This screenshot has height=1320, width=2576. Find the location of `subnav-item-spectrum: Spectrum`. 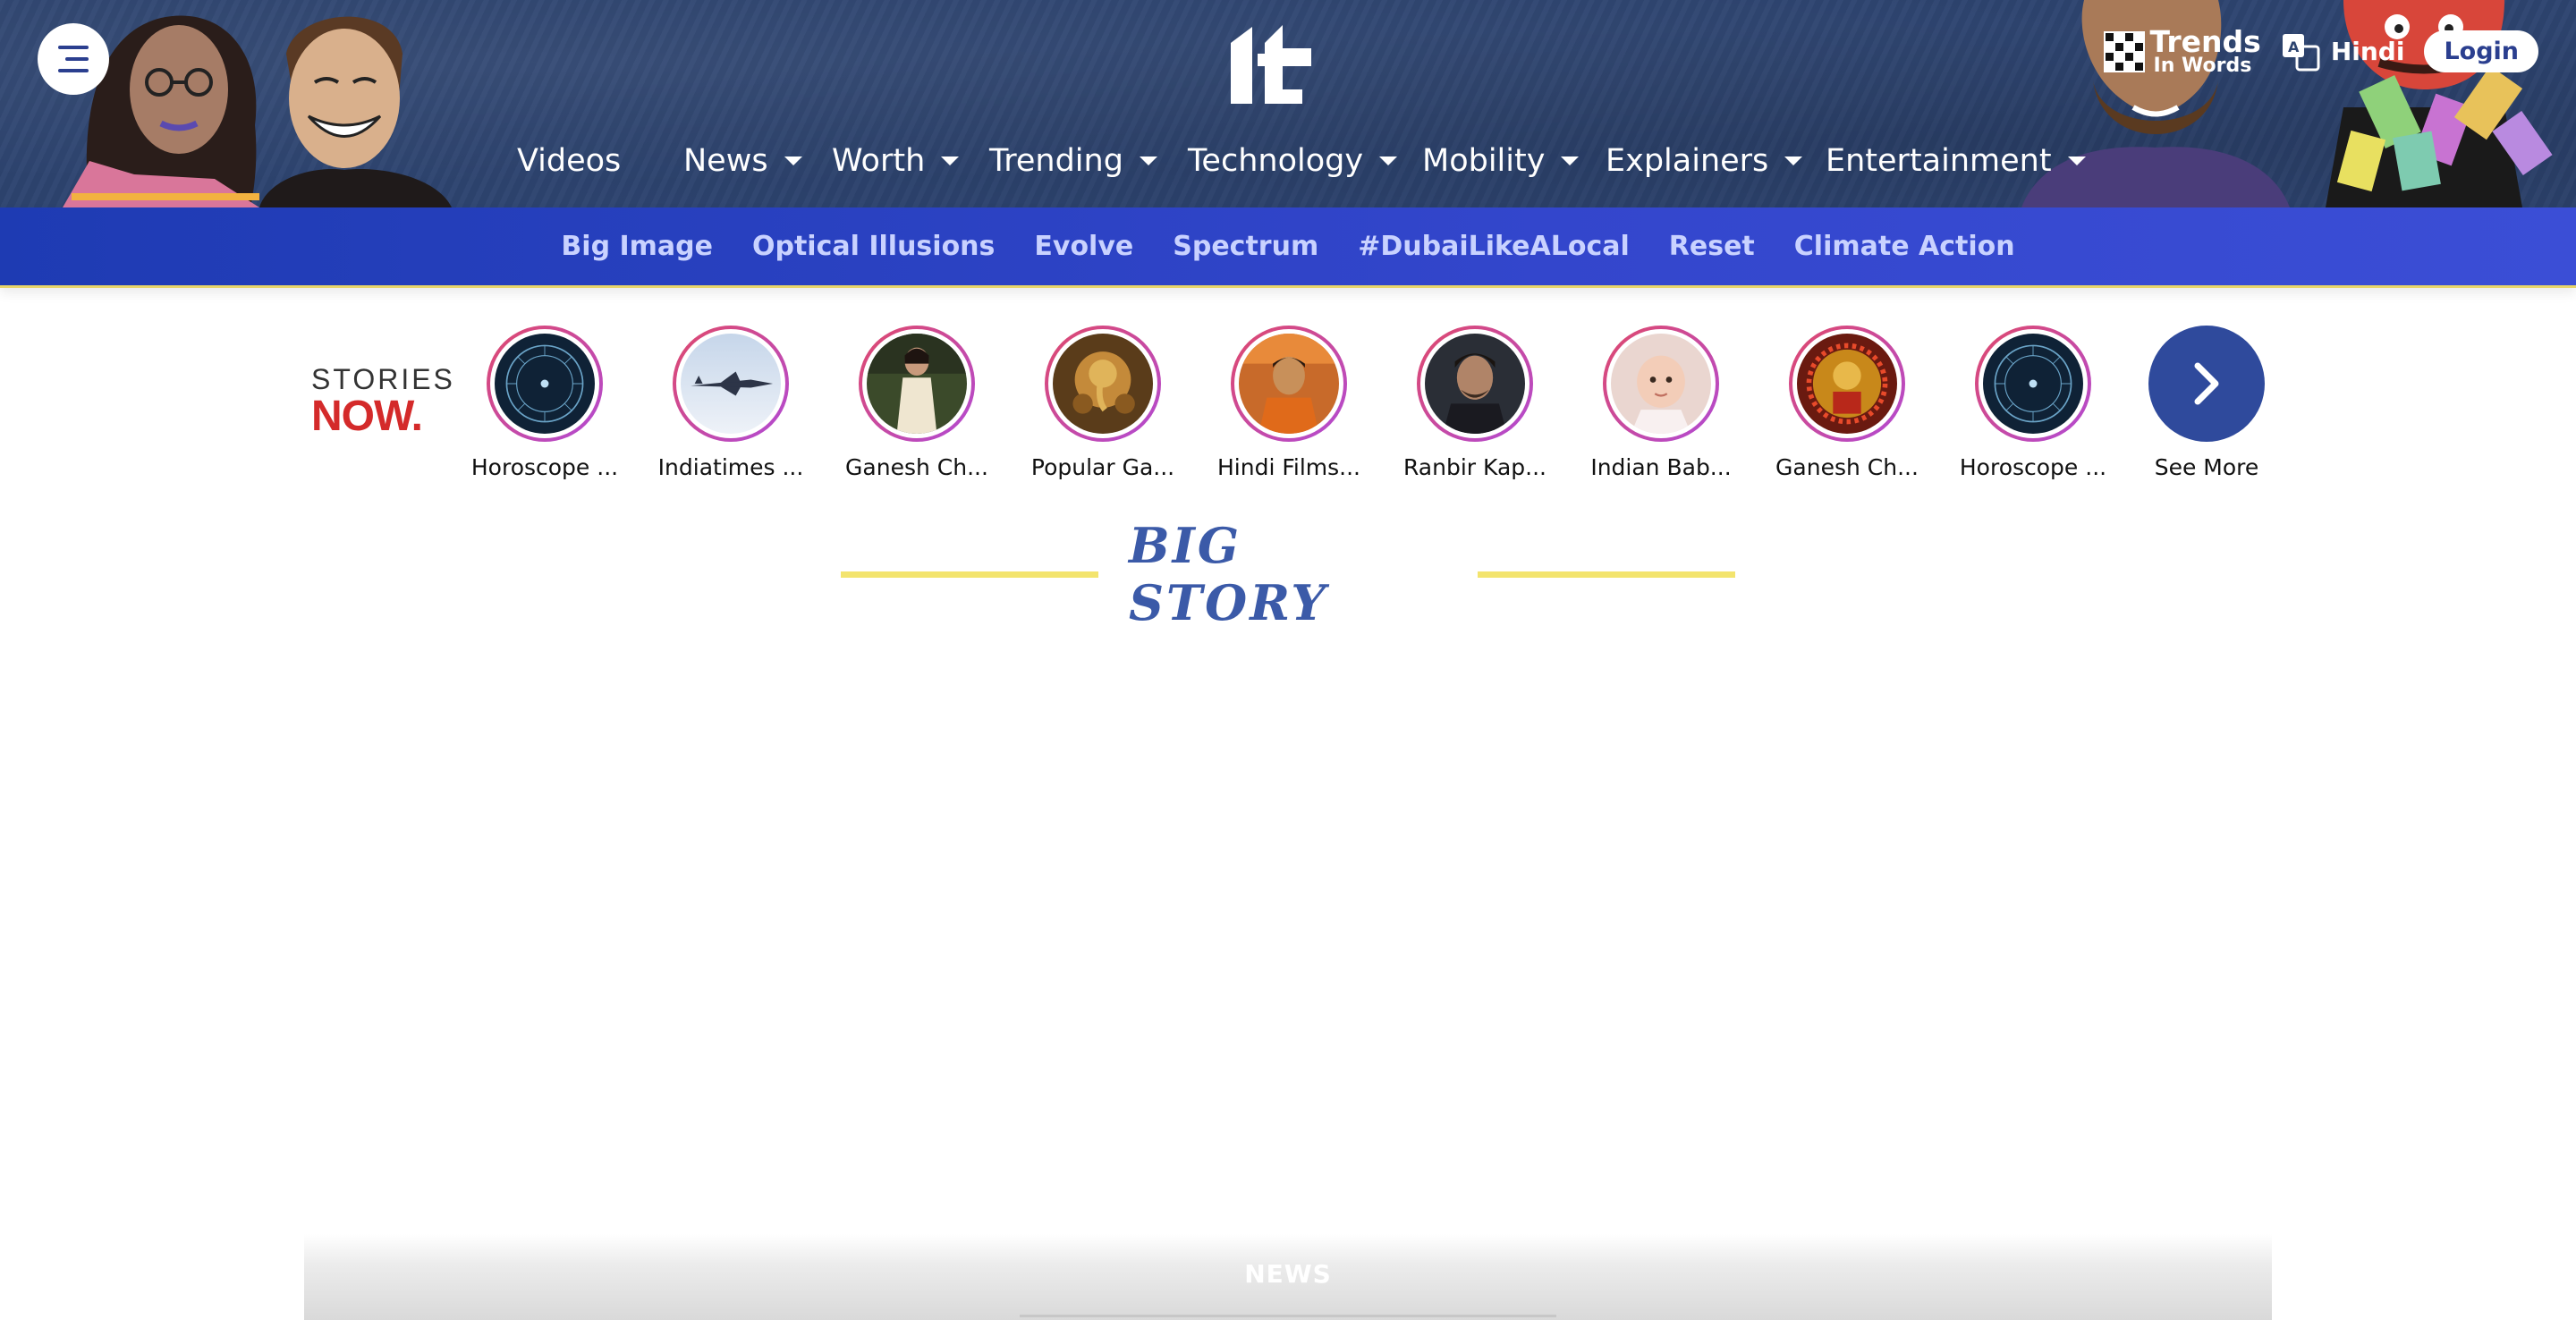

subnav-item-spectrum: Spectrum is located at coordinates (1245, 246).